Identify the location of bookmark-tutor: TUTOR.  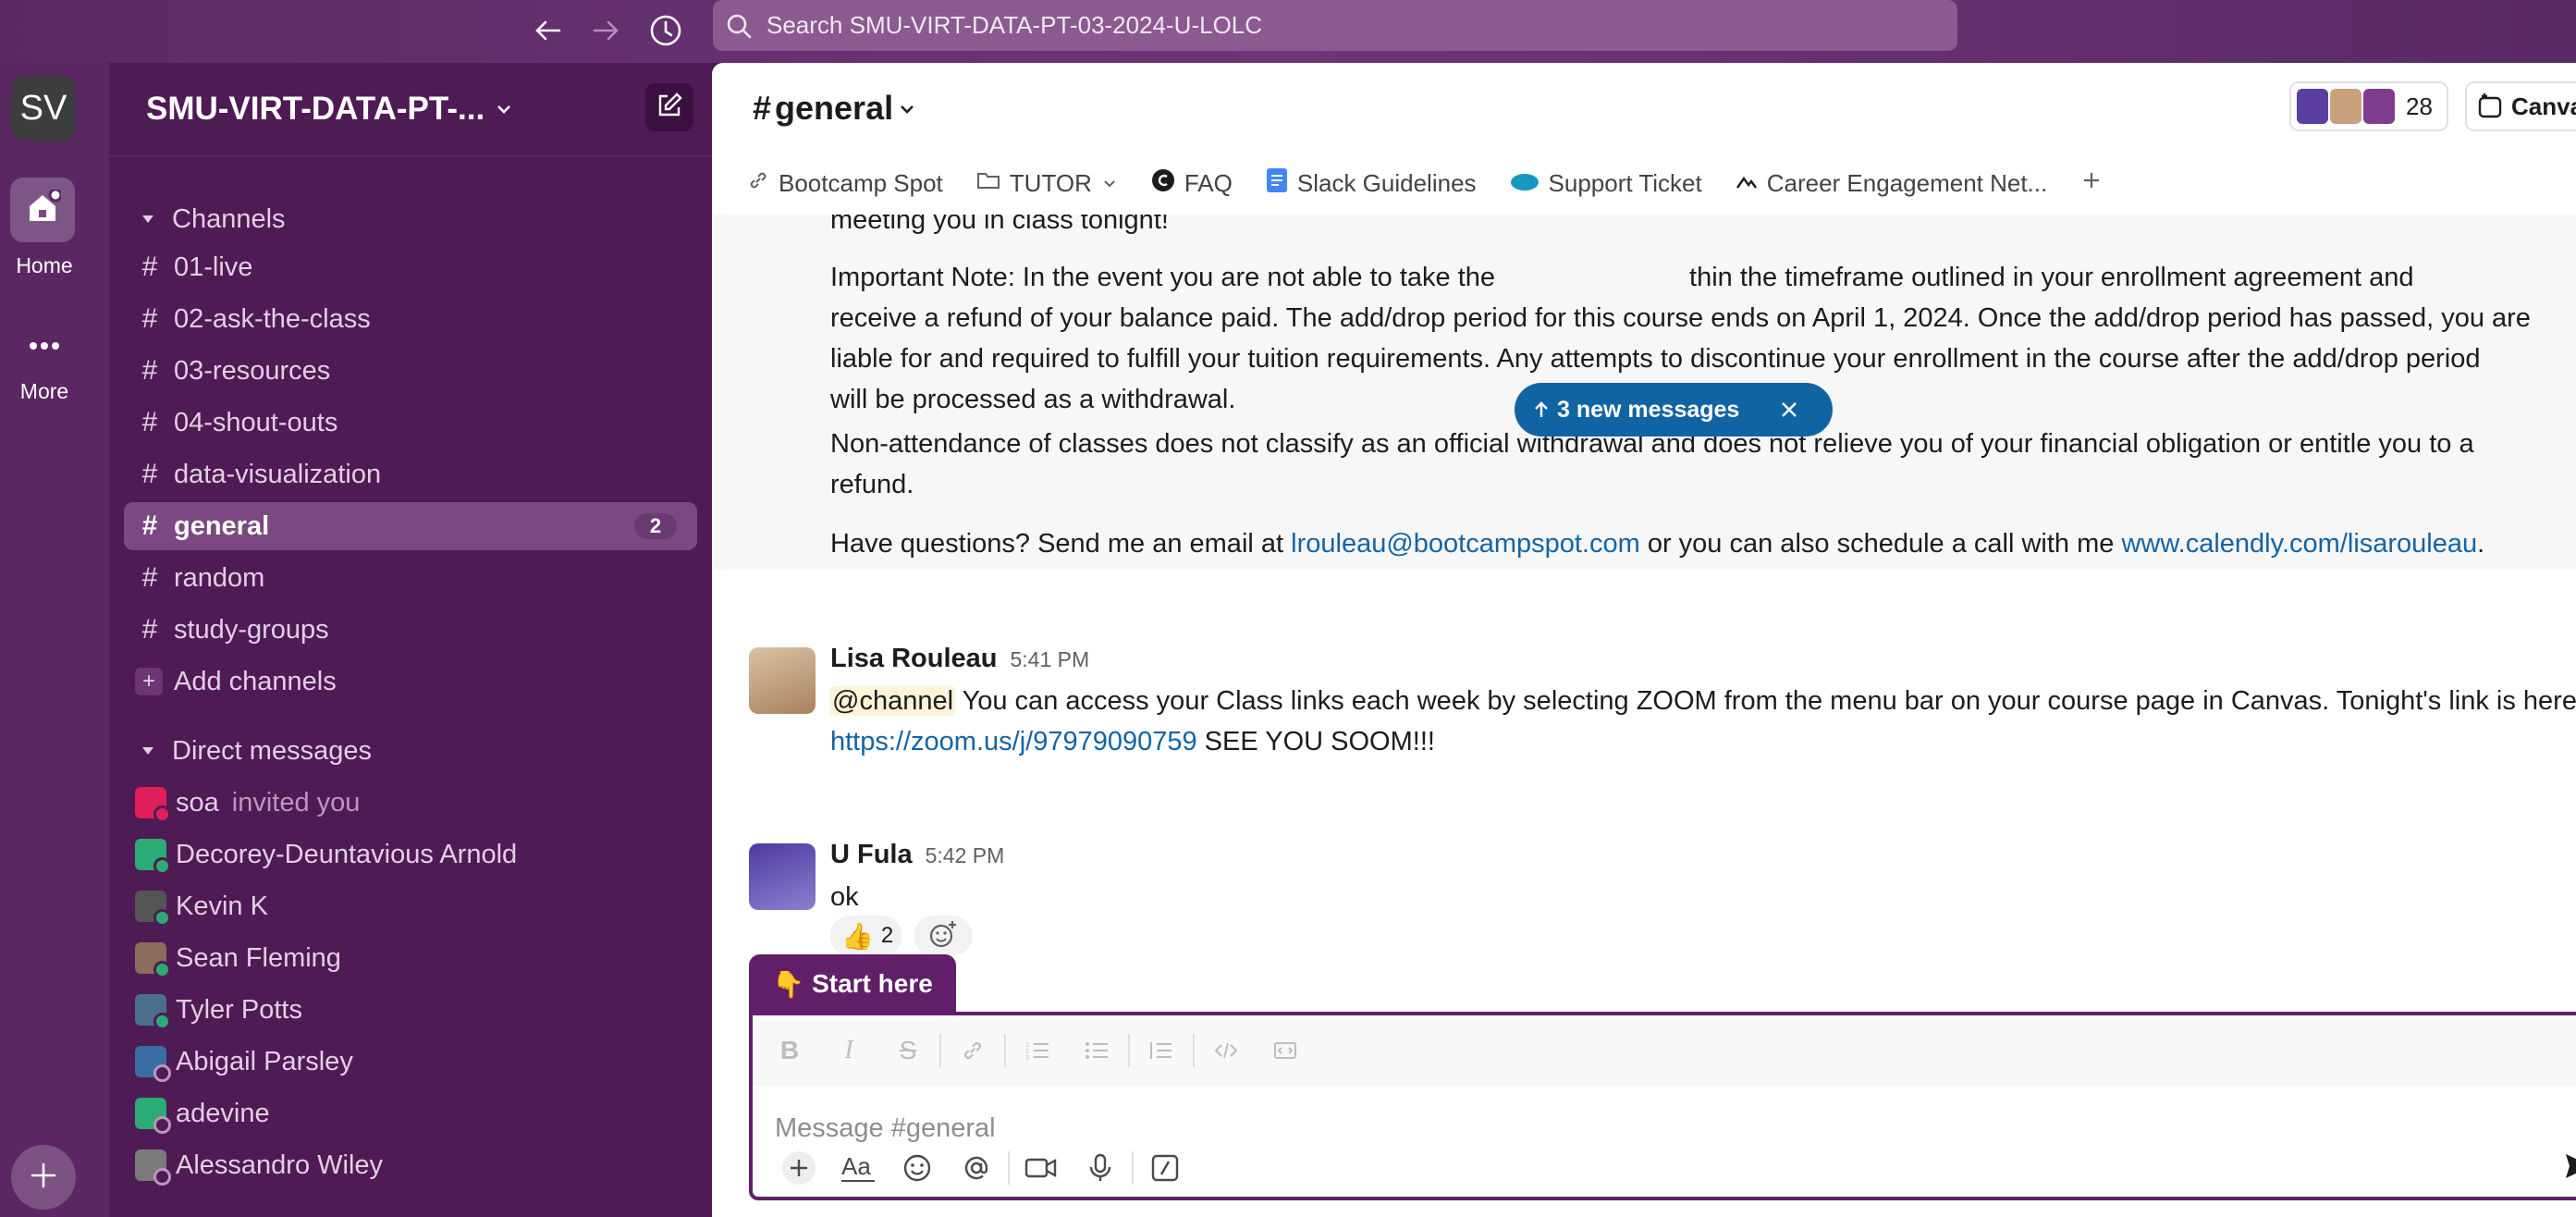
(1047, 183).